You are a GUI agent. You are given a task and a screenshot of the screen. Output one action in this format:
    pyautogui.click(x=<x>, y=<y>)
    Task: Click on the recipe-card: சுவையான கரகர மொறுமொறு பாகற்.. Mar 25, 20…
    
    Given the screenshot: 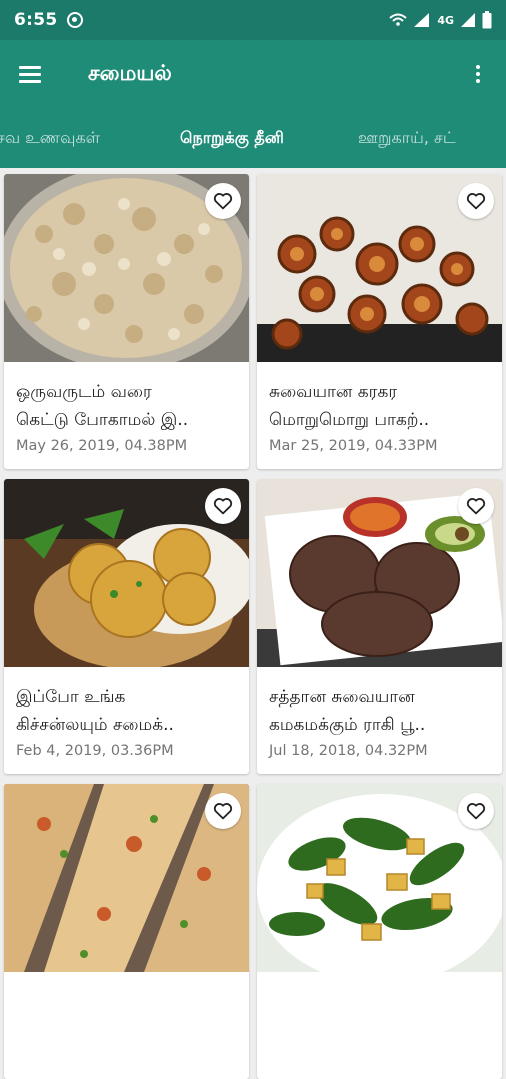 What is the action you would take?
    pyautogui.click(x=379, y=321)
    